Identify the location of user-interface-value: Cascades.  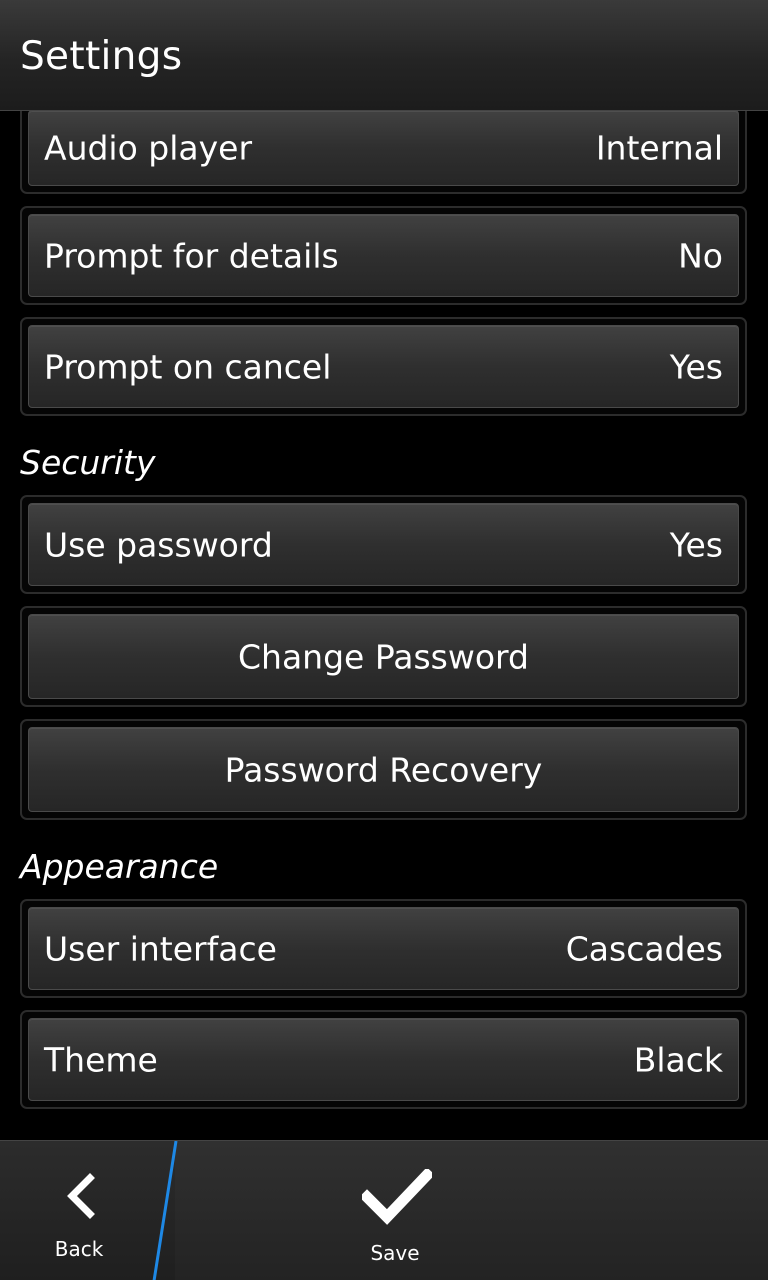
(644, 948).